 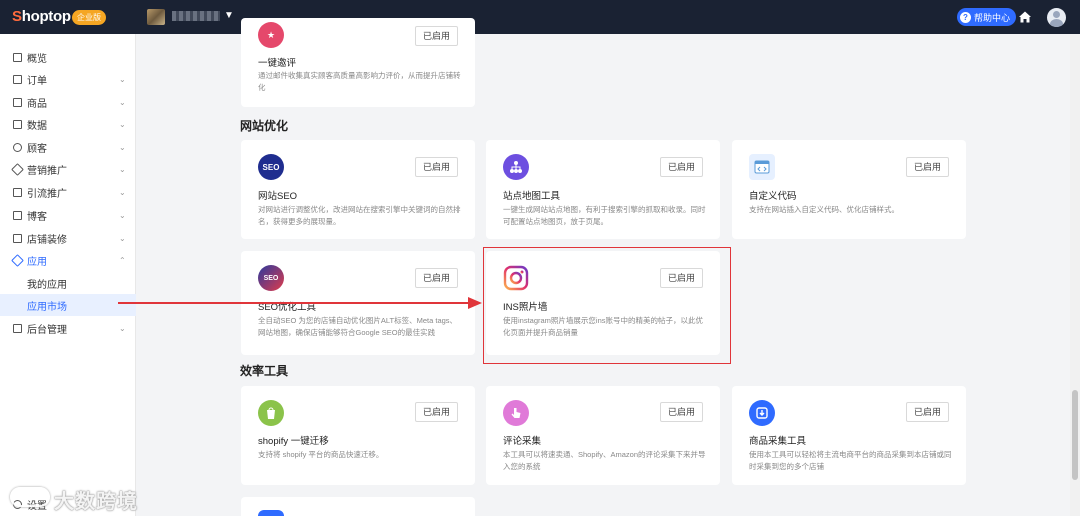 What do you see at coordinates (762, 413) in the screenshot?
I see `download-icon` at bounding box center [762, 413].